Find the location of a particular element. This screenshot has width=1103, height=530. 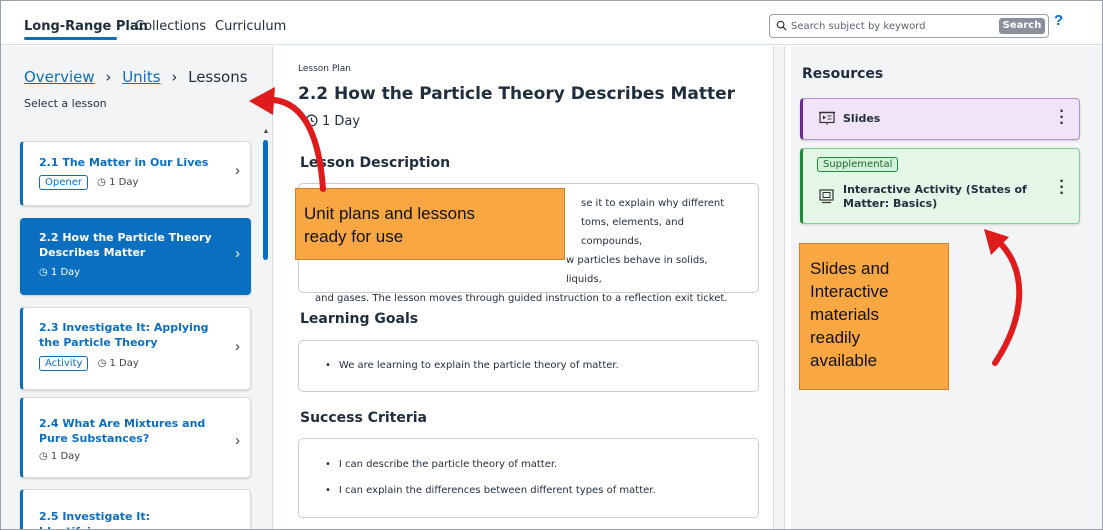

search-icon is located at coordinates (781, 25).